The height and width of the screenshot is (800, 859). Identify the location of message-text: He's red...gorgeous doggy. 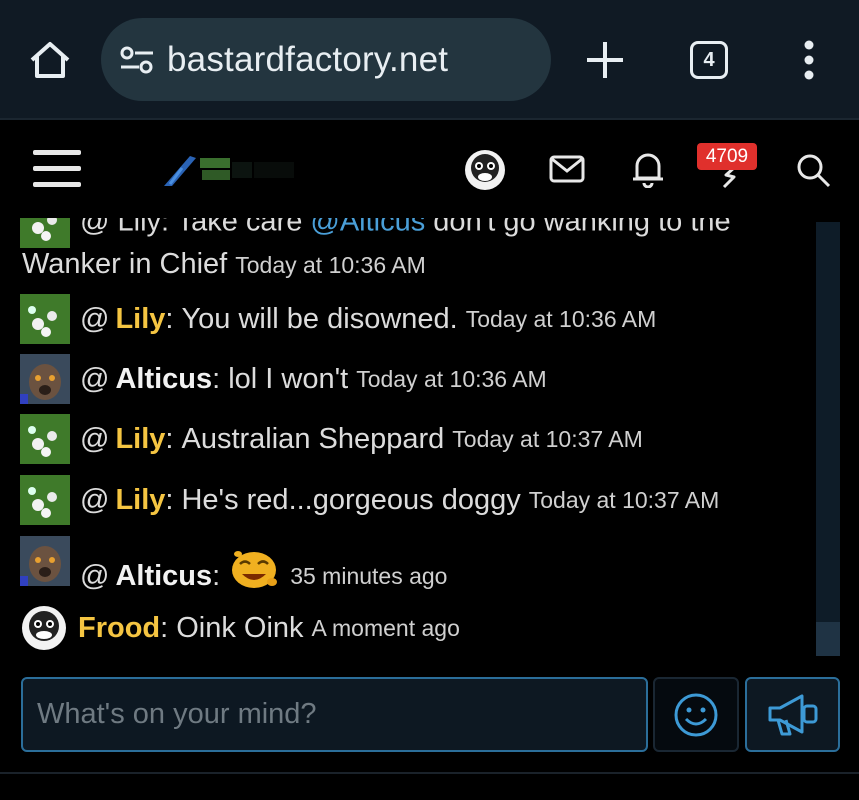
(351, 499).